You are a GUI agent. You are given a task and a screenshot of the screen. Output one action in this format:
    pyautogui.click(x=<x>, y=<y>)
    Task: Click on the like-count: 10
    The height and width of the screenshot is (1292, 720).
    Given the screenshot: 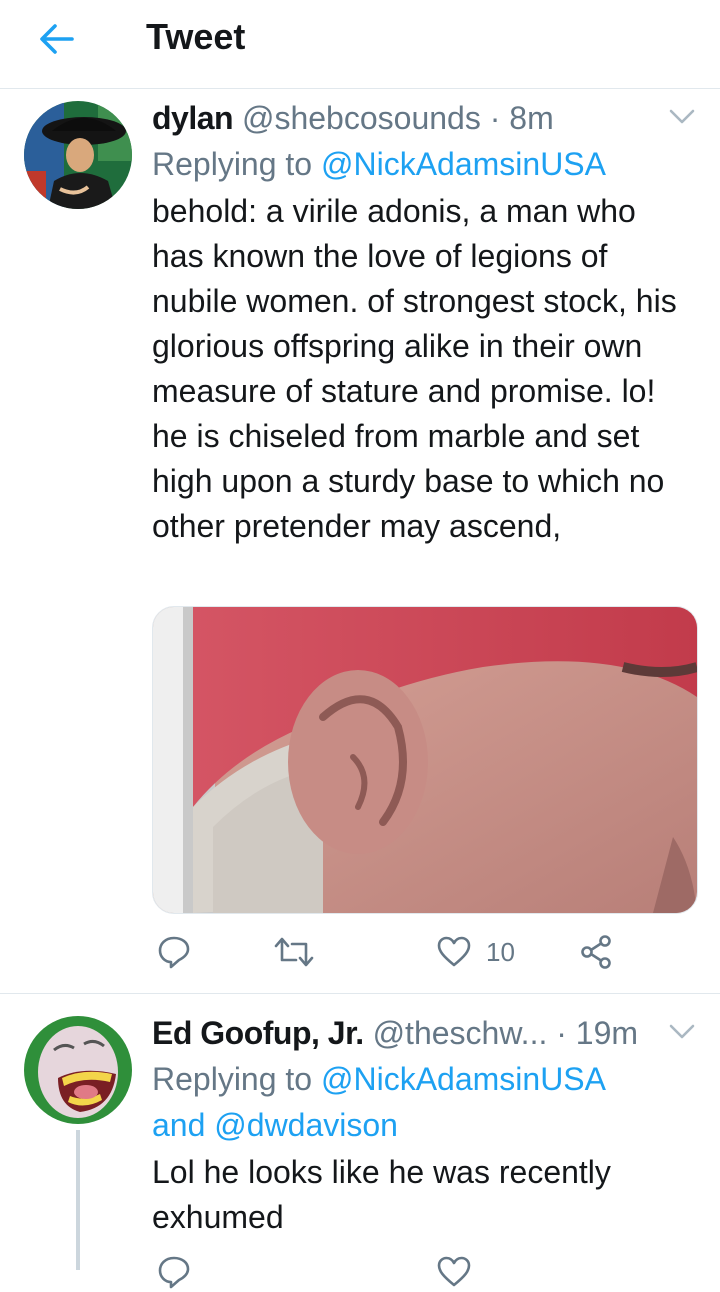 What is the action you would take?
    pyautogui.click(x=500, y=951)
    